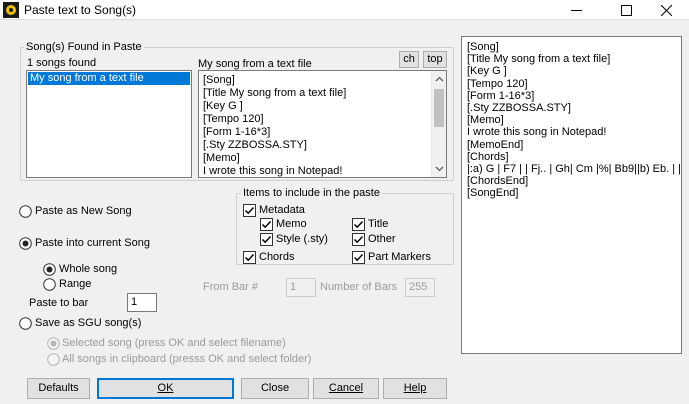 The image size is (689, 404). Describe the element at coordinates (420, 287) in the screenshot. I see `number-of-bars-input: 255` at that location.